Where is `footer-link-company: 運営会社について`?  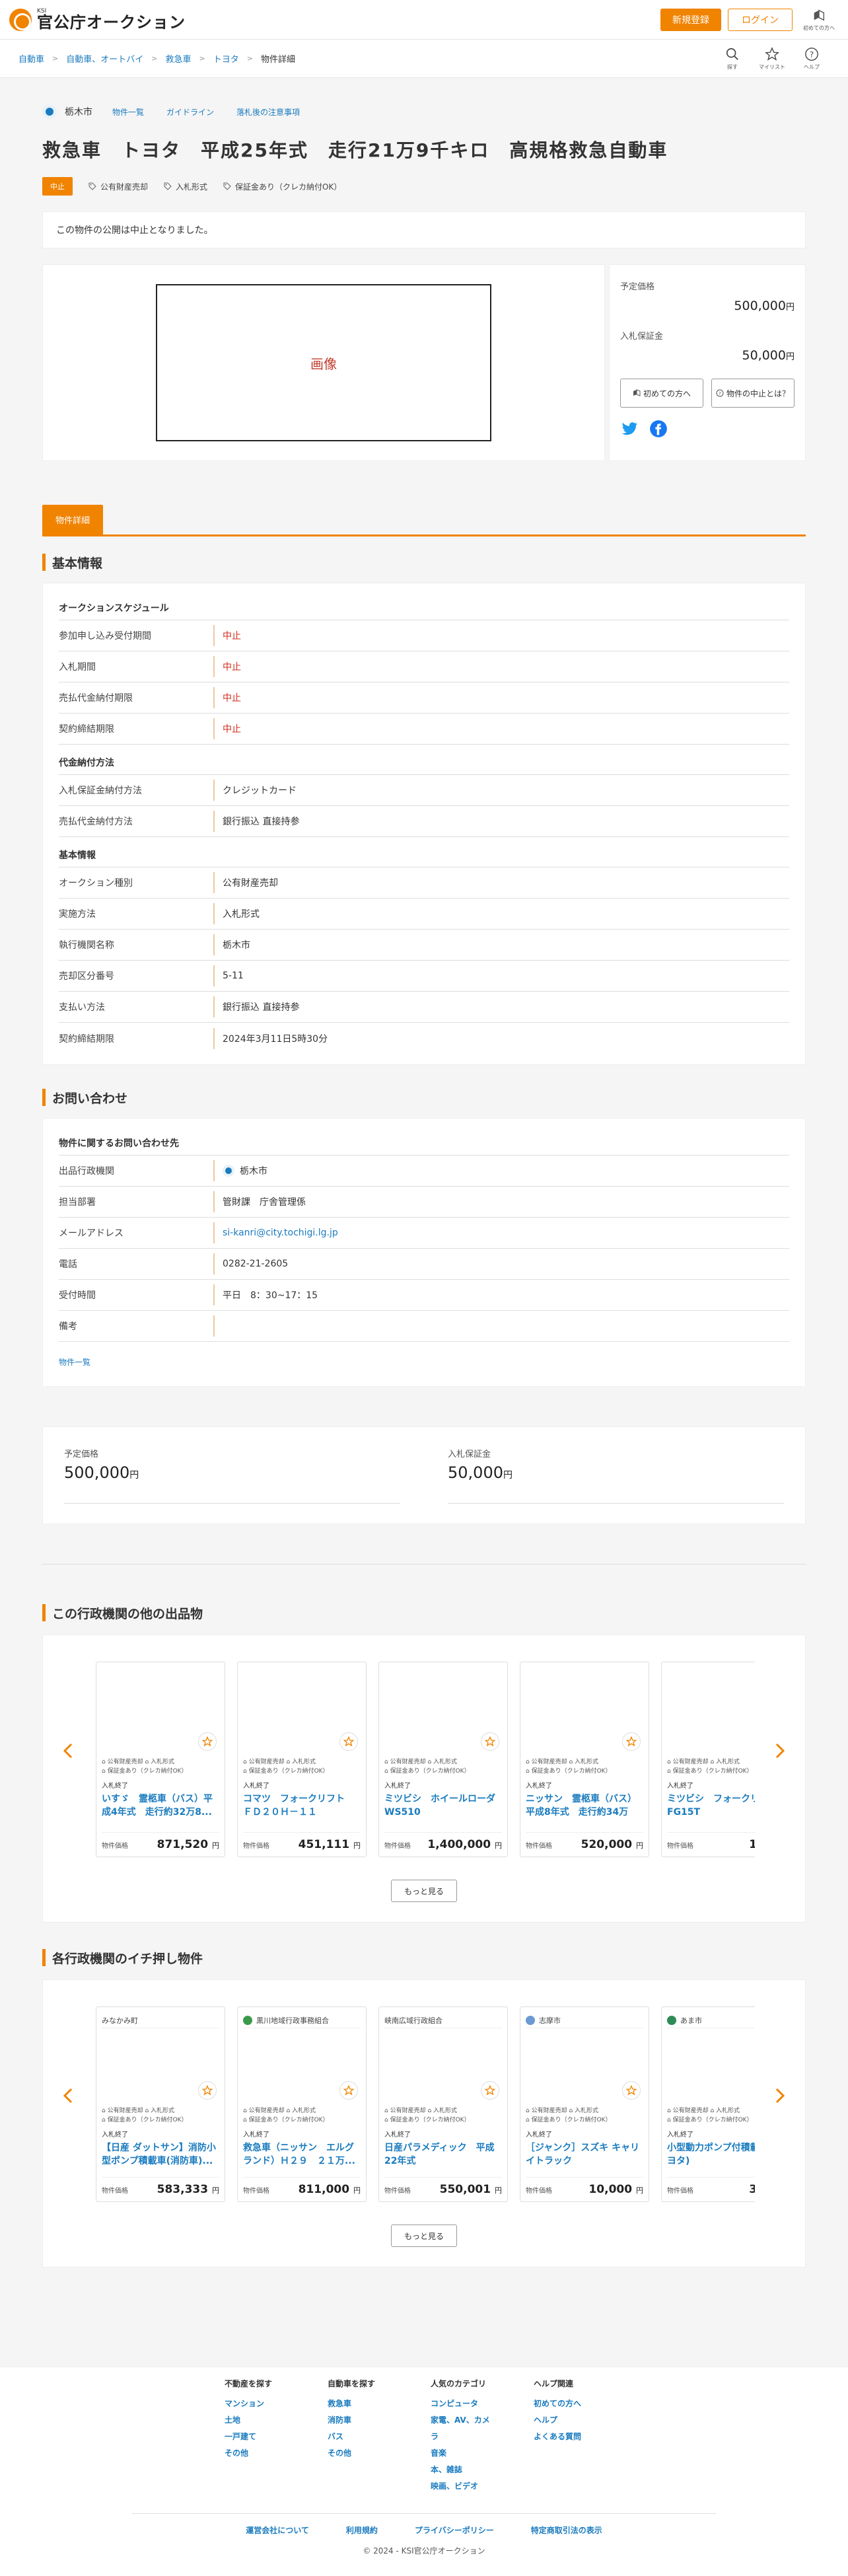 footer-link-company: 運営会社について is located at coordinates (277, 2530).